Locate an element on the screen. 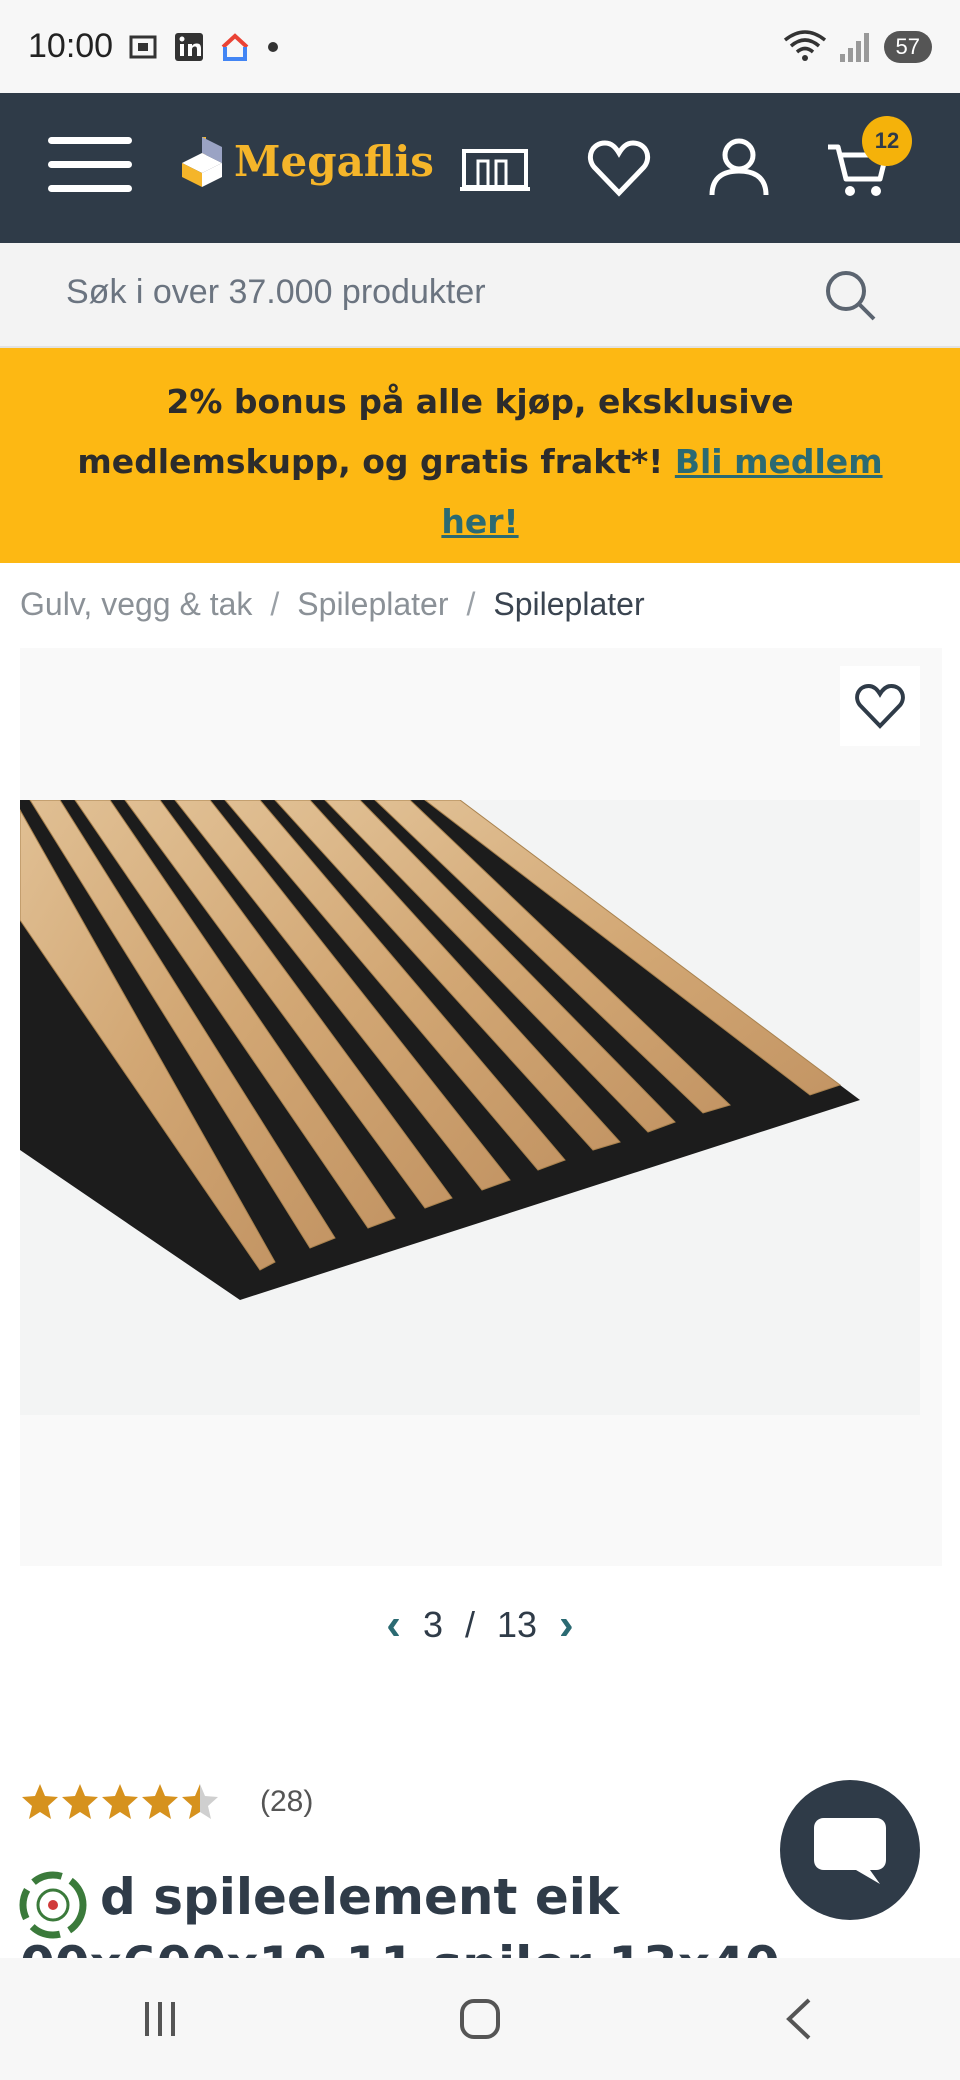  previous-image-button: ‹ is located at coordinates (393, 1625).